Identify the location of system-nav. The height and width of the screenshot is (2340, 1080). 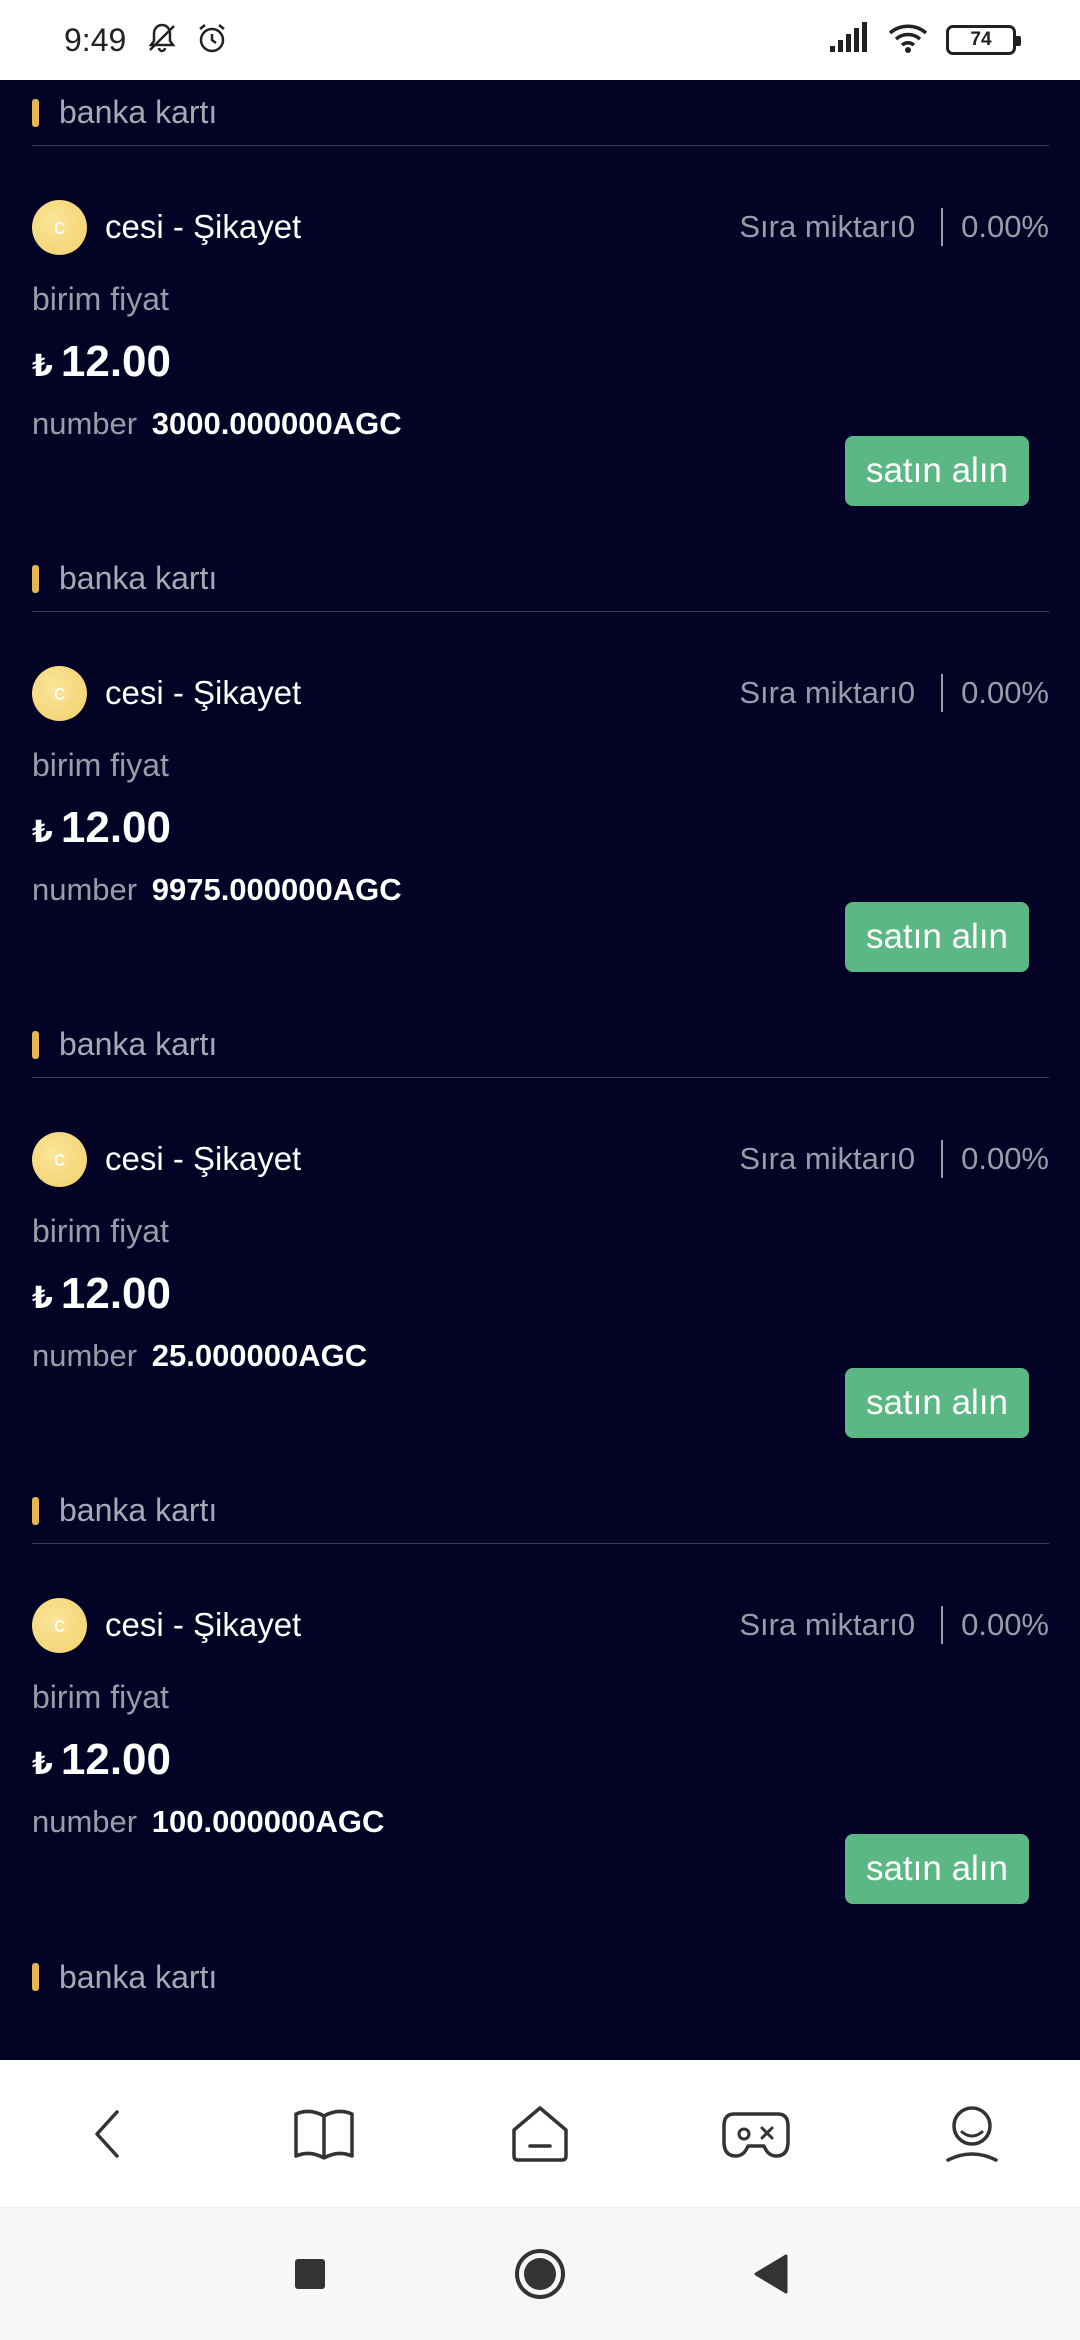
(540, 2274).